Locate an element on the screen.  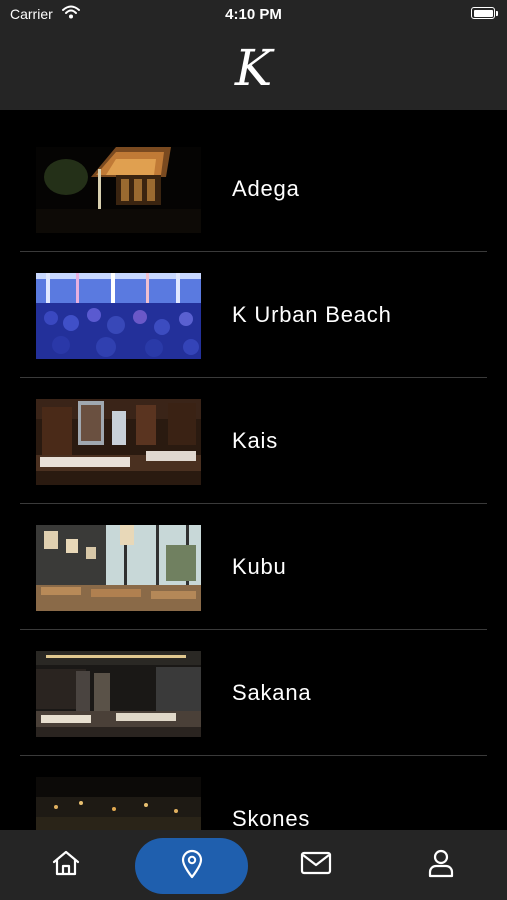
user-icon is located at coordinates (441, 865).